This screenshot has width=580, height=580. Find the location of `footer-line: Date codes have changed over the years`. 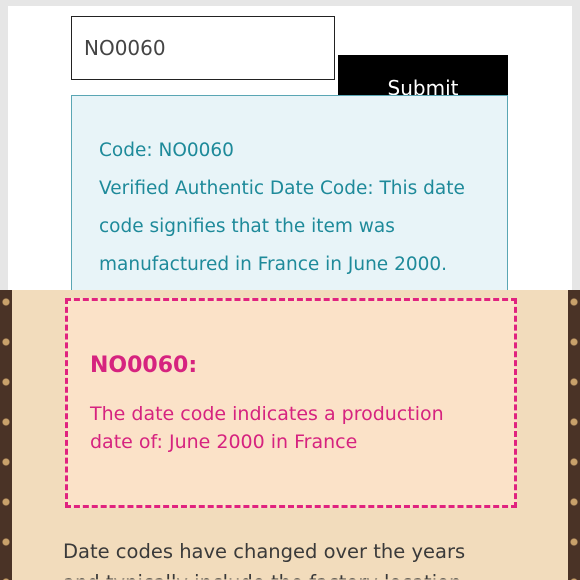

footer-line: Date codes have changed over the years is located at coordinates (264, 551).